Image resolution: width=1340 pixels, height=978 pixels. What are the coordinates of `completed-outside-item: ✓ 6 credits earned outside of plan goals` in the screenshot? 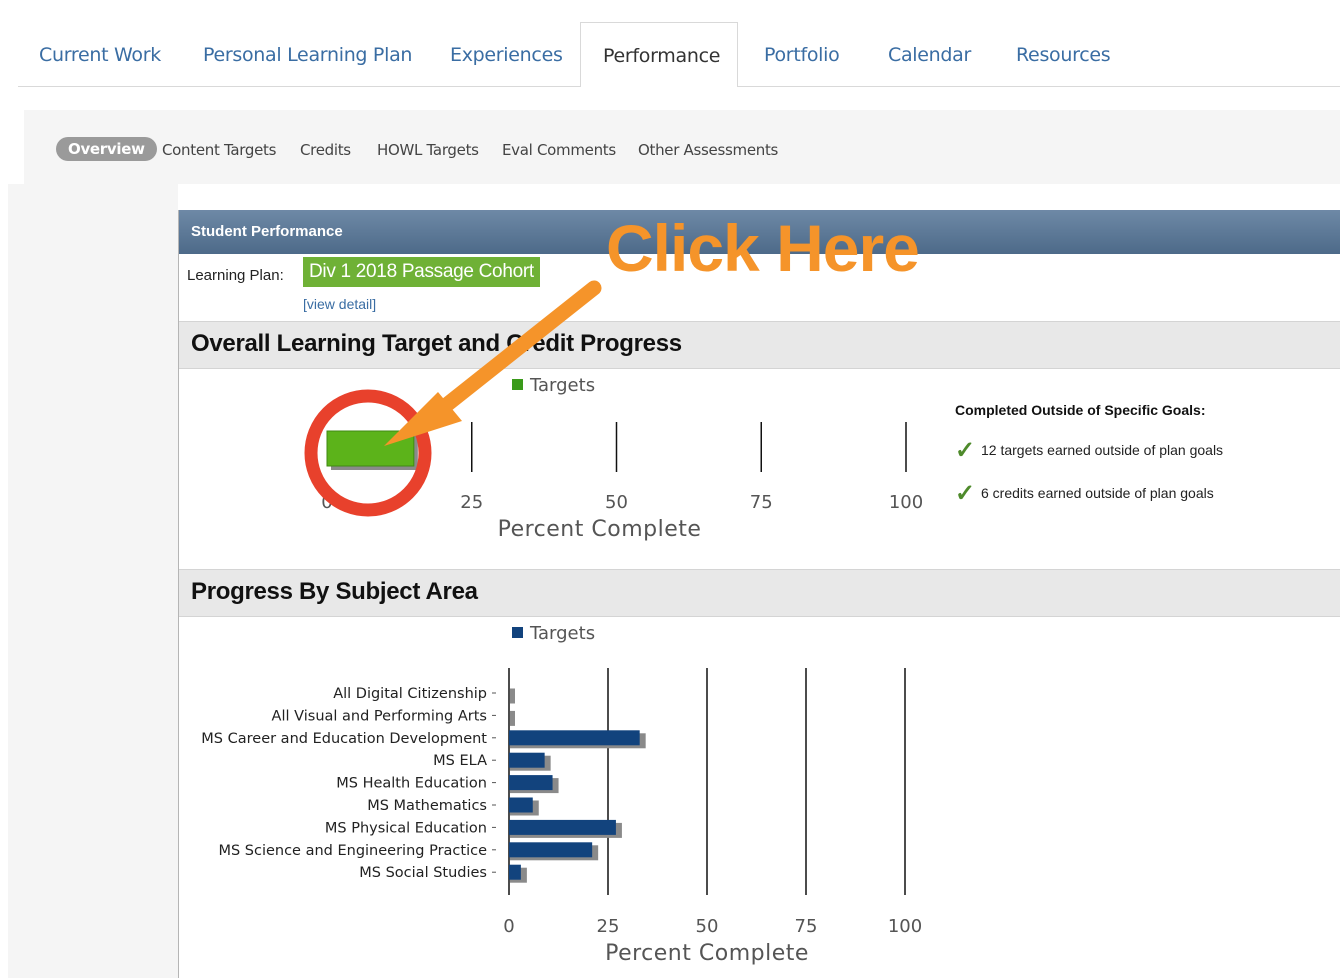 It's located at (1084, 493).